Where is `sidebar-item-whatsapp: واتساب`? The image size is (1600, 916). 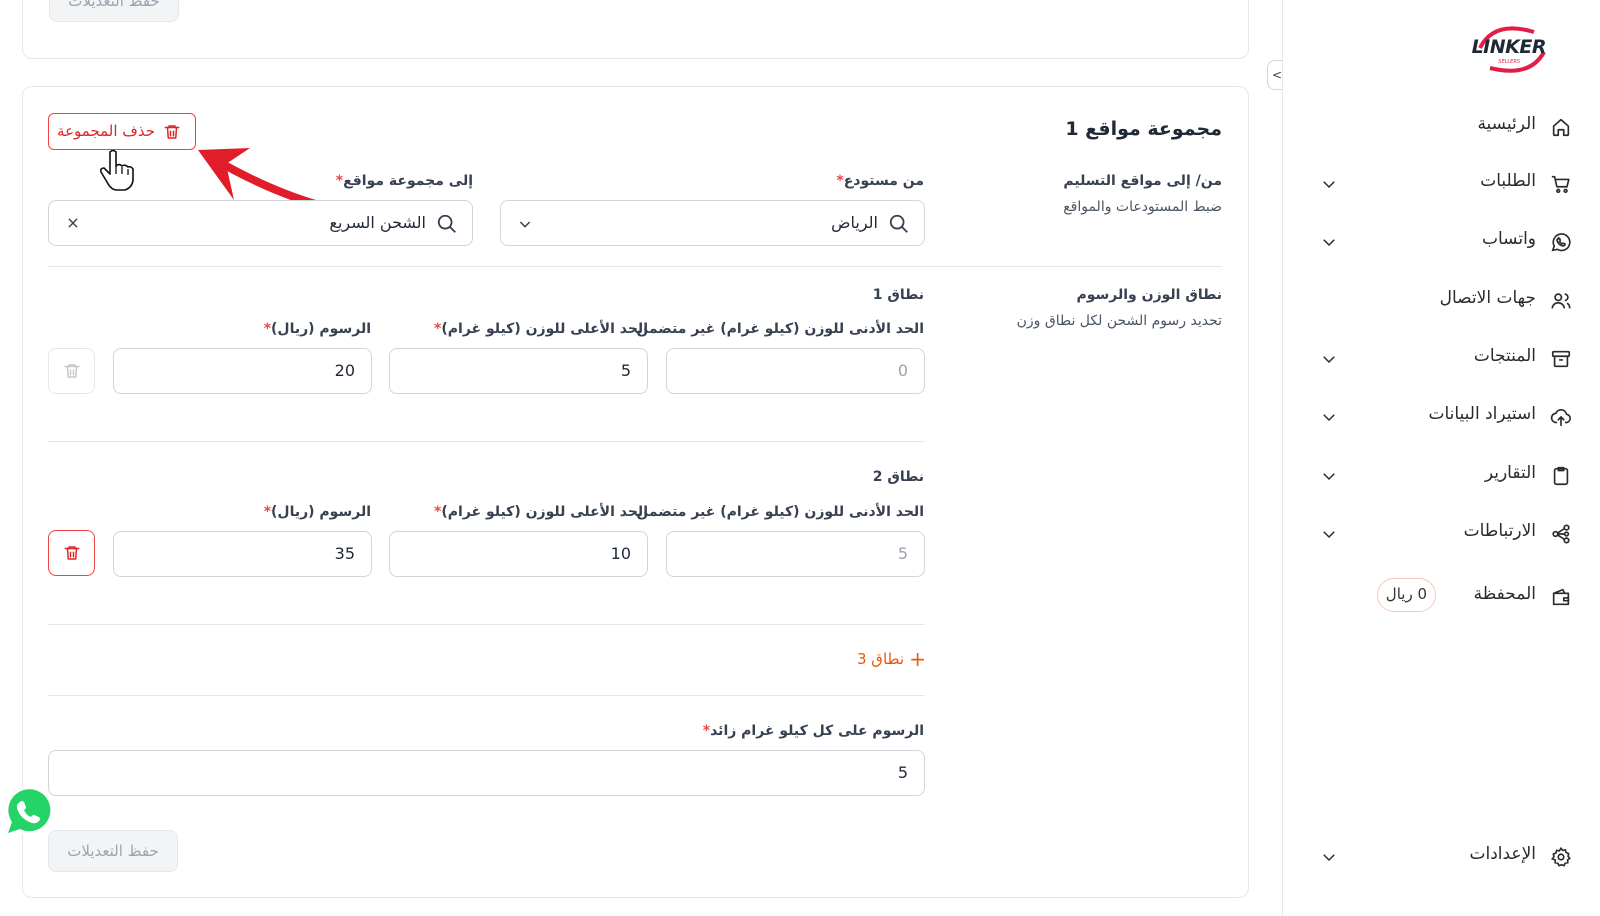 sidebar-item-whatsapp: واتساب is located at coordinates (1441, 241).